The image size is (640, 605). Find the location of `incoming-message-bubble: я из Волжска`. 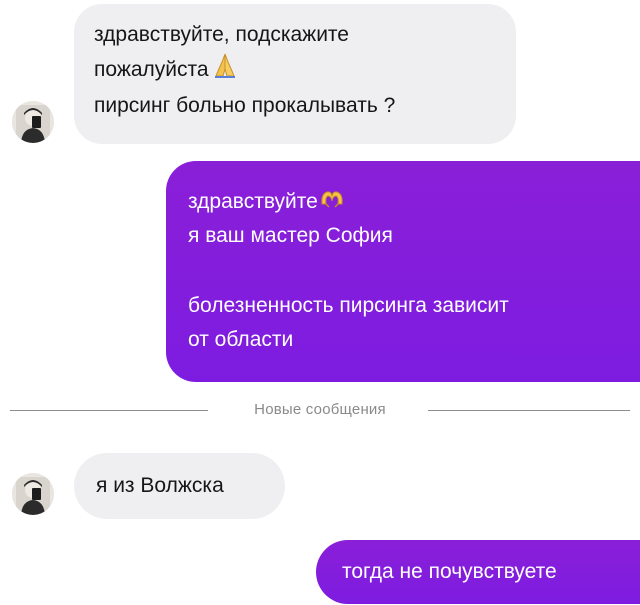

incoming-message-bubble: я из Волжска is located at coordinates (179, 486).